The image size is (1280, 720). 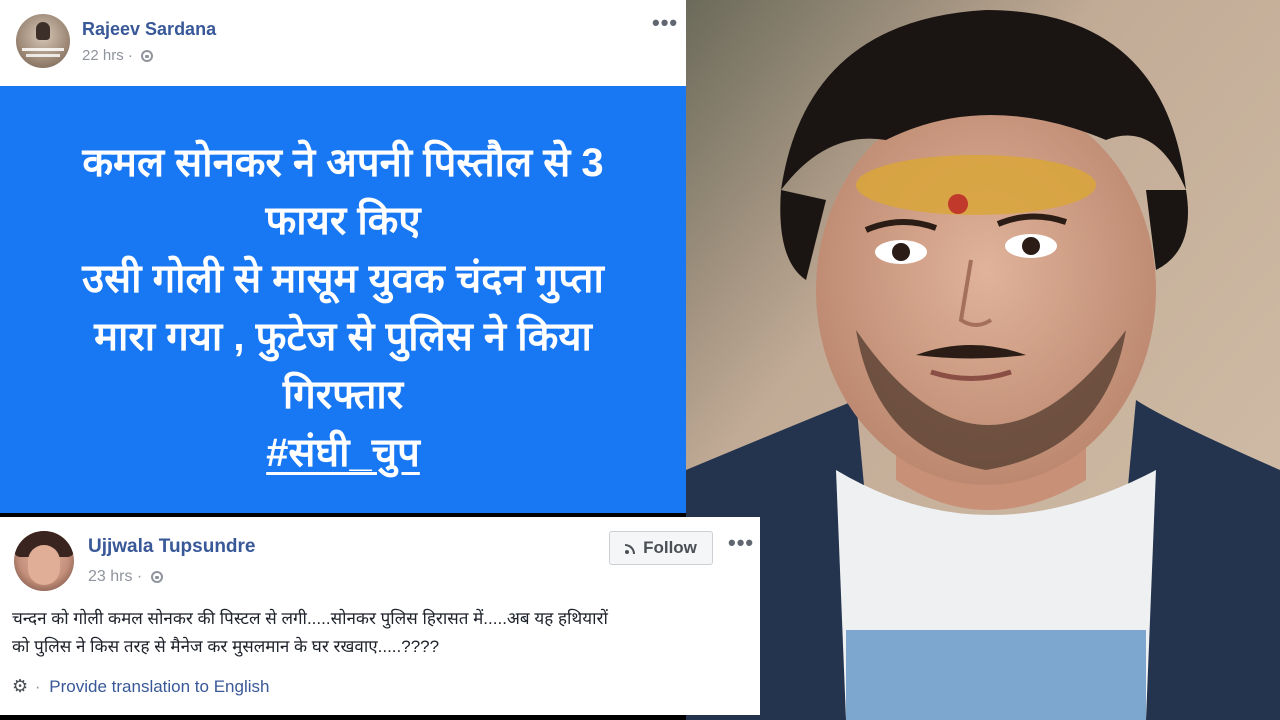 I want to click on translation-row: ⚙ · Provide translation to English, so click(x=140, y=686).